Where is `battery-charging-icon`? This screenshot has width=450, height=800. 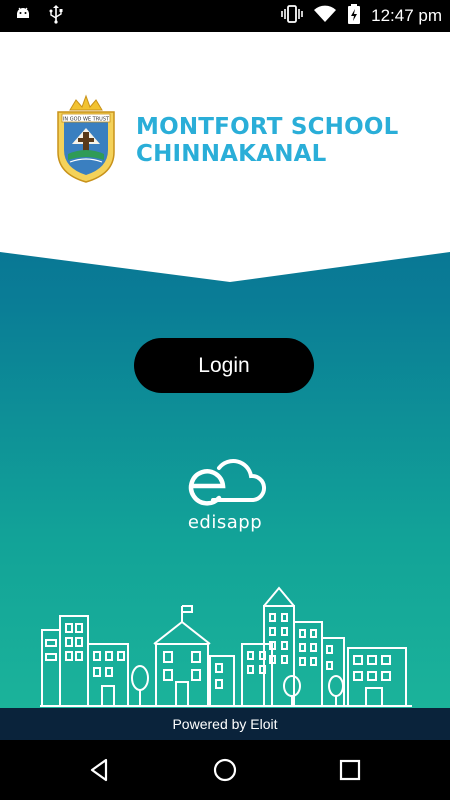
battery-charging-icon is located at coordinates (354, 16).